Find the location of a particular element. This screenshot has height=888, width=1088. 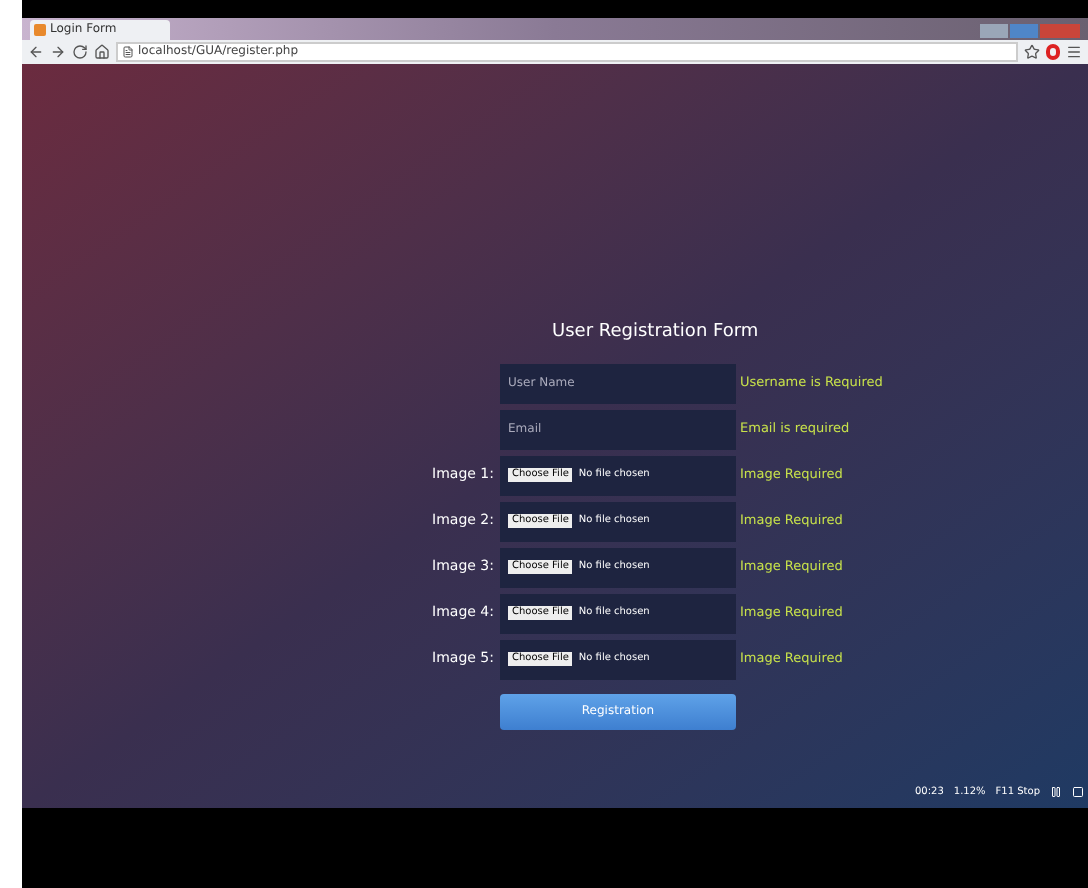

form-title: User Registration Form is located at coordinates (656, 333).